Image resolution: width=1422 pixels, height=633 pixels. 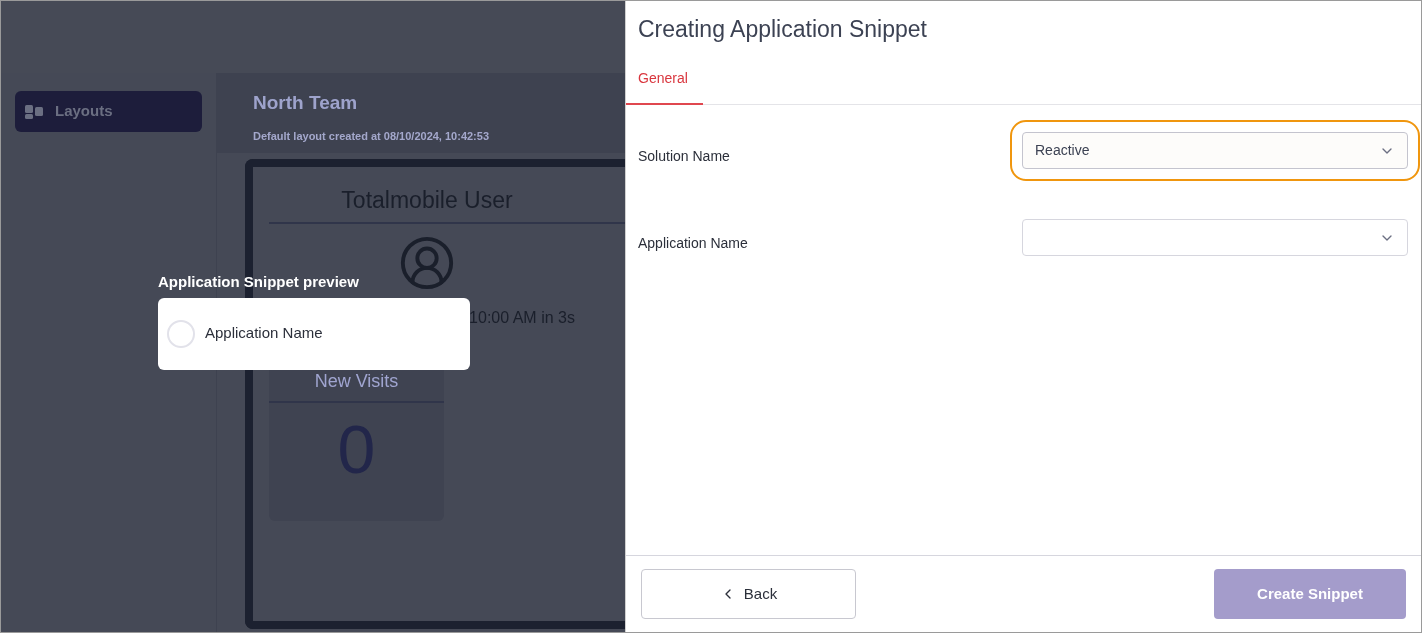 I want to click on sidebar-item: Layouts, so click(x=108, y=111).